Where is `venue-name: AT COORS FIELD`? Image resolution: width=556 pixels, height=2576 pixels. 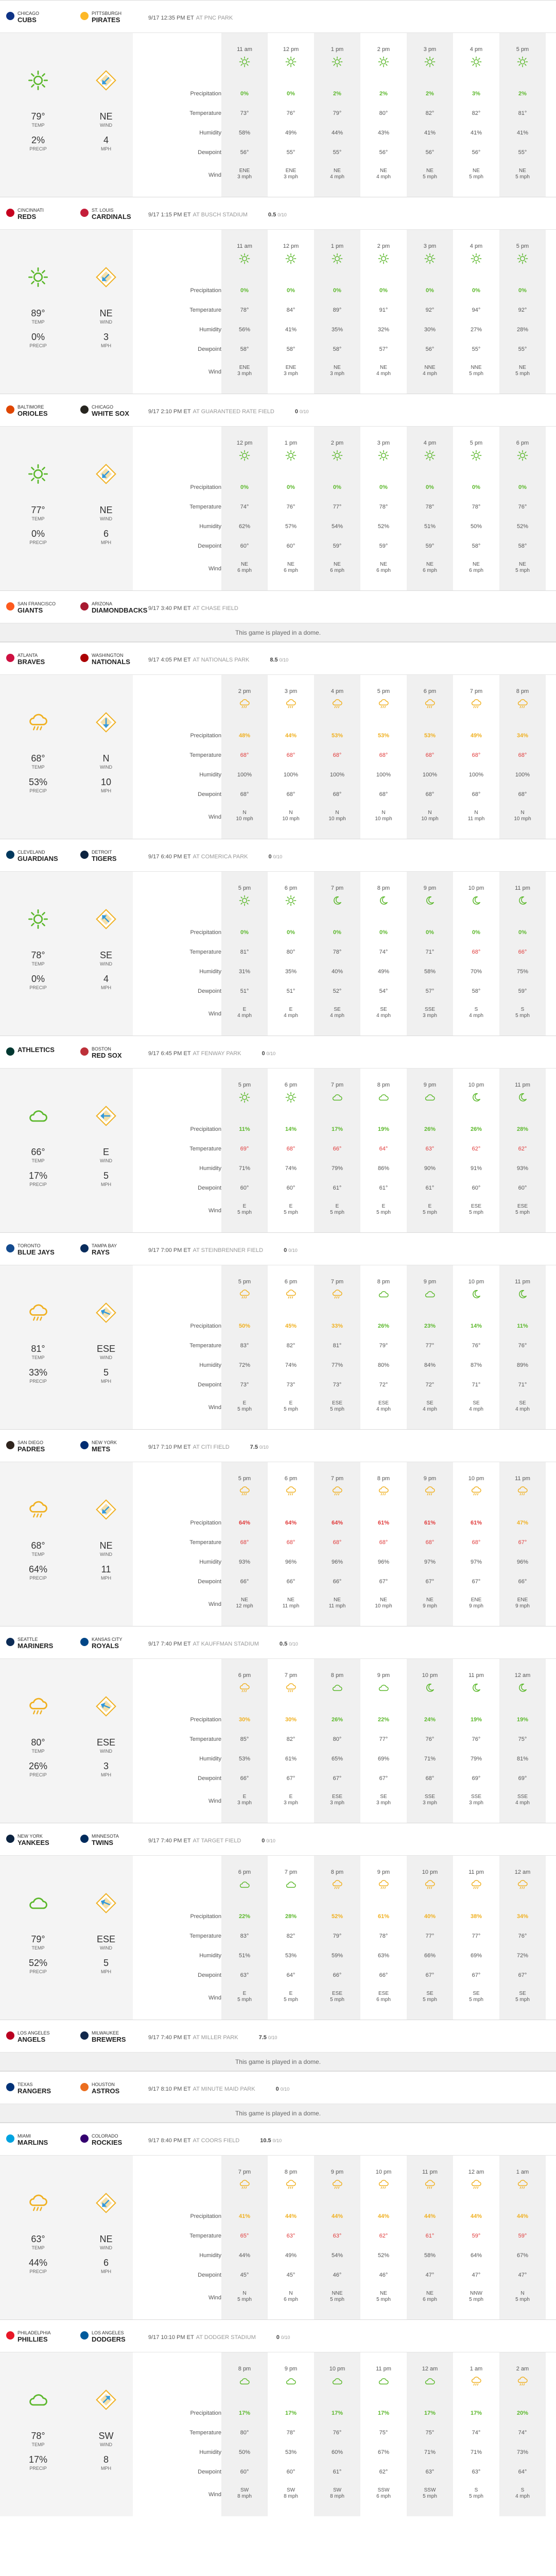 venue-name: AT COORS FIELD is located at coordinates (216, 2141).